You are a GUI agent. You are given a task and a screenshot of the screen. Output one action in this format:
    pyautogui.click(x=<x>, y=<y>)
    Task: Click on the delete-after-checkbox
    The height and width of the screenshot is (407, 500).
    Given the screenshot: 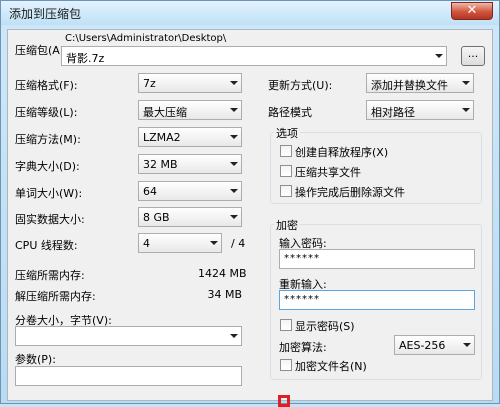 What is the action you would take?
    pyautogui.click(x=286, y=191)
    